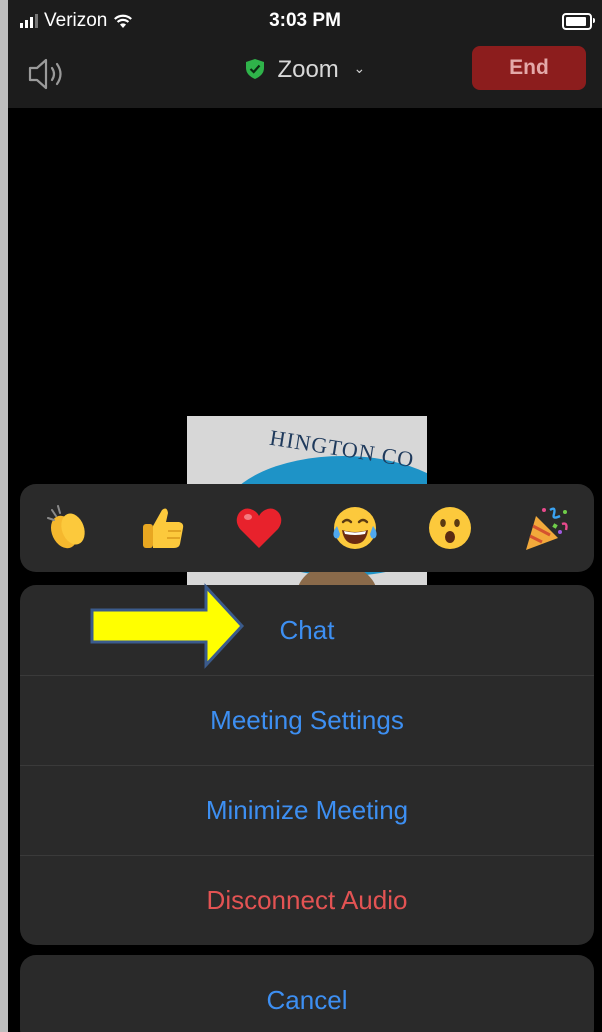 This screenshot has width=602, height=1032. I want to click on meeting-toolbar: Zoom ⌄ End, so click(305, 76).